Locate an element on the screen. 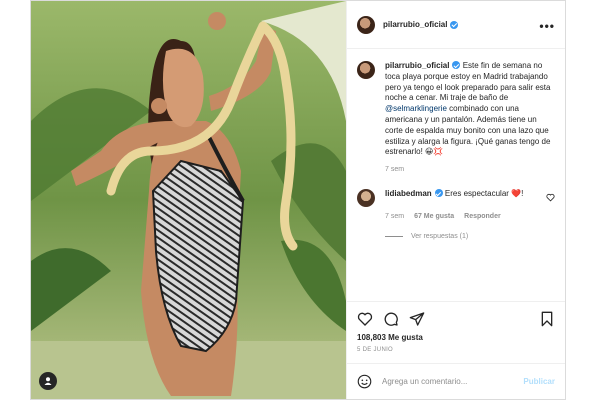 The image size is (600, 400). person-glyph is located at coordinates (48, 381).